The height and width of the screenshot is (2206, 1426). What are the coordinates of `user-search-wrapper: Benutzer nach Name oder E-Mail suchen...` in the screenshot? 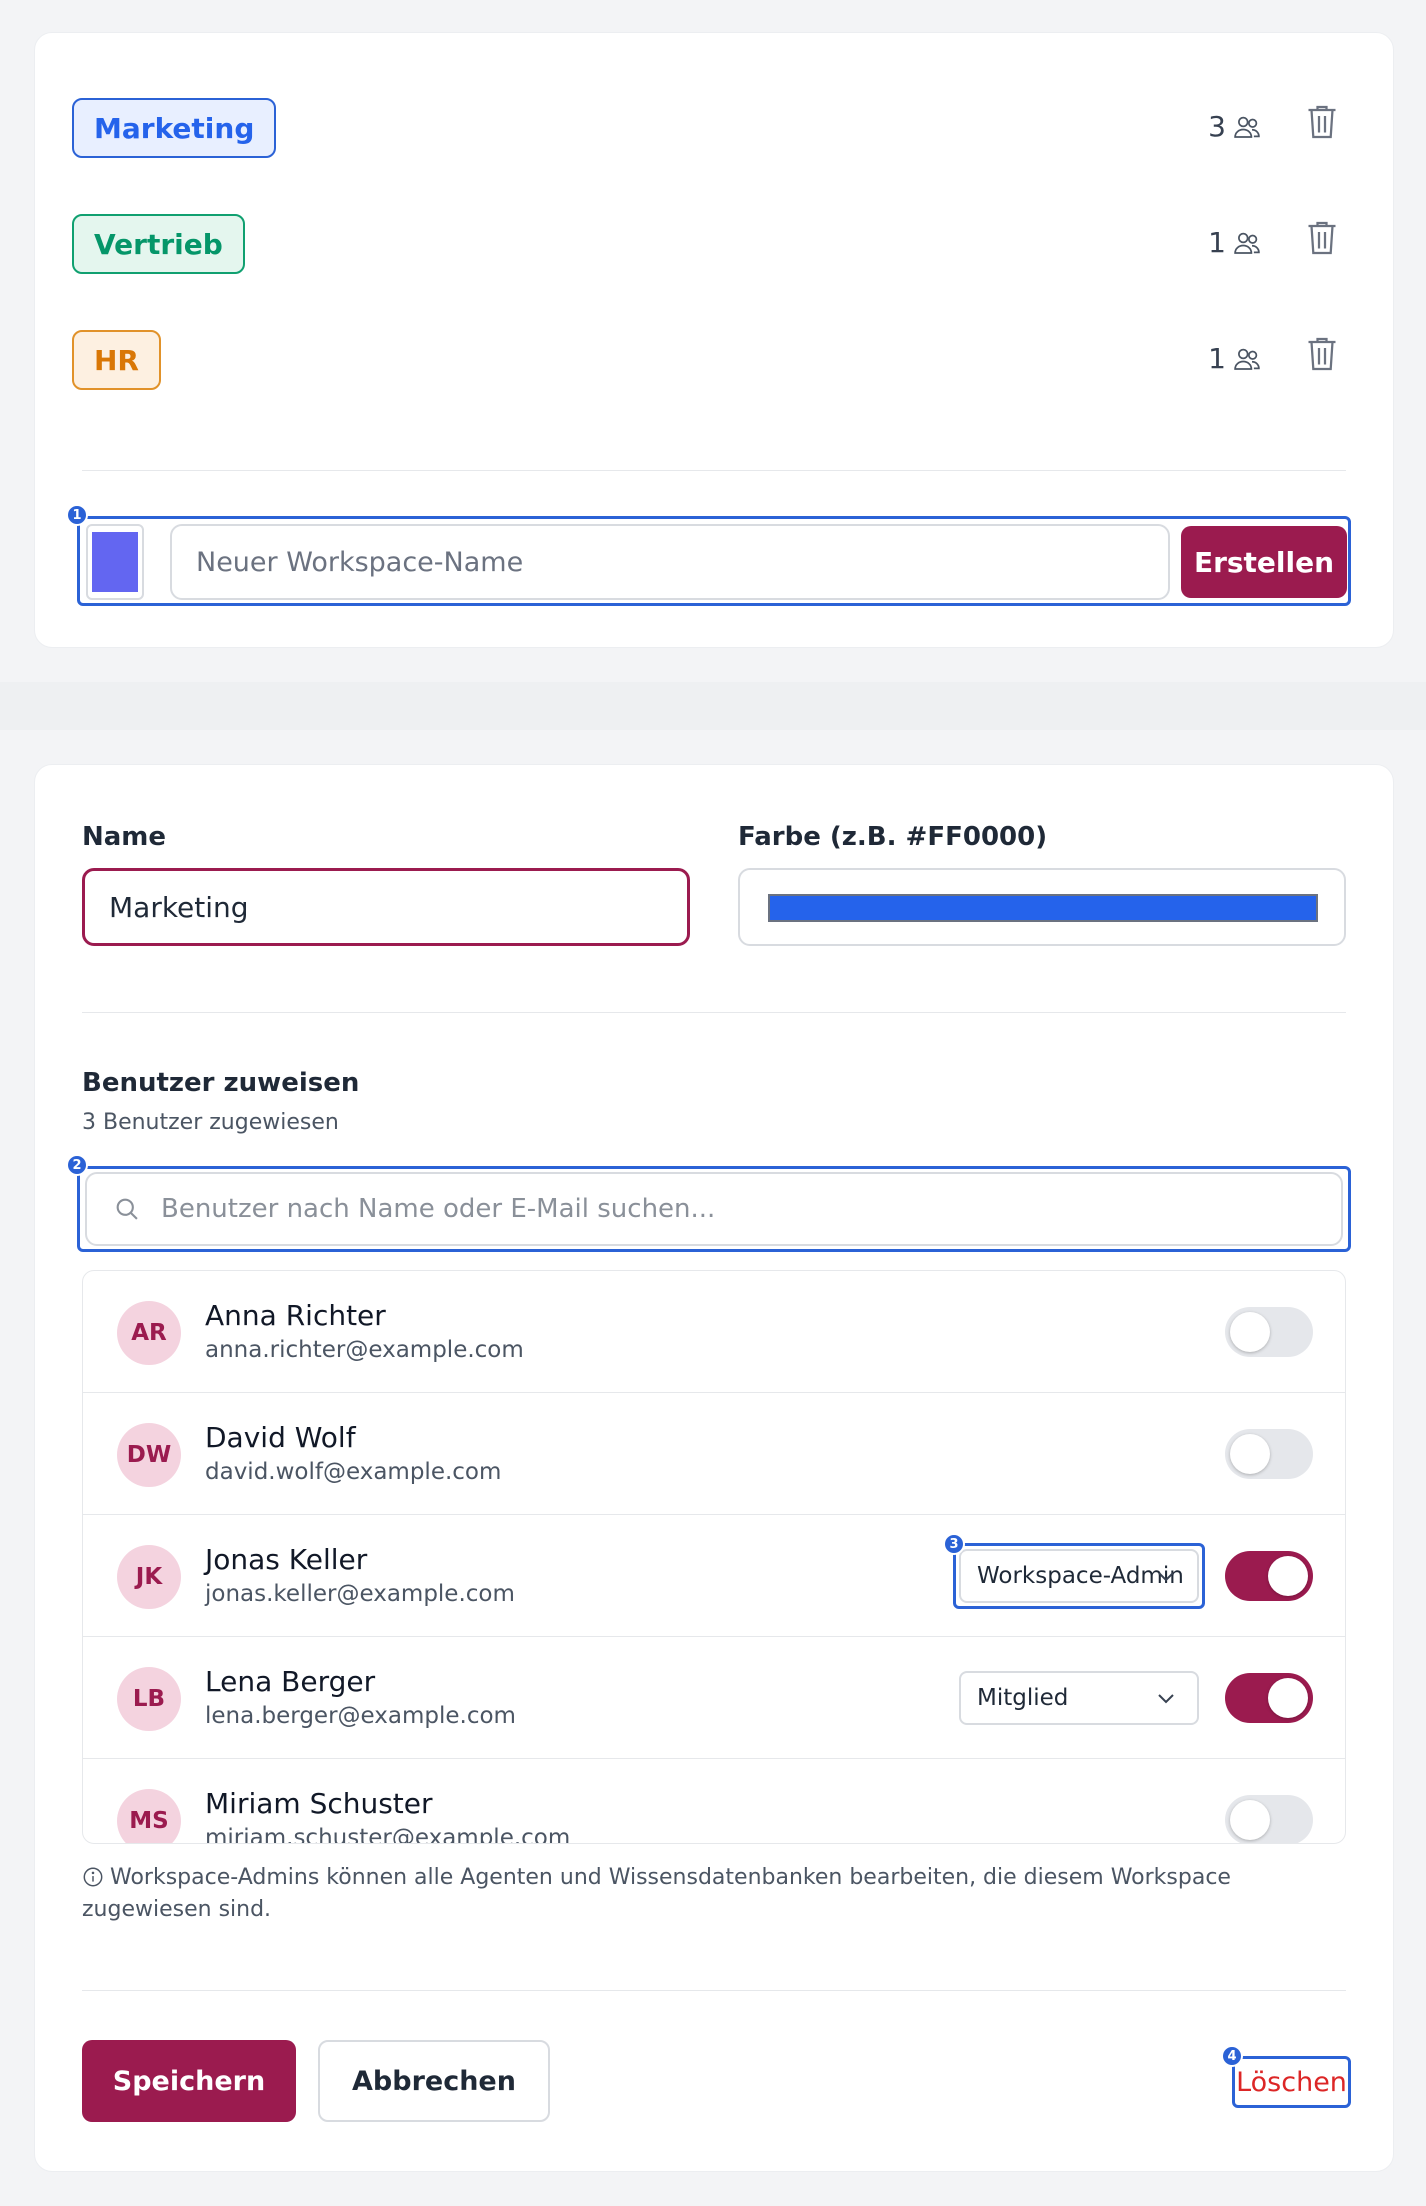 It's located at (714, 1209).